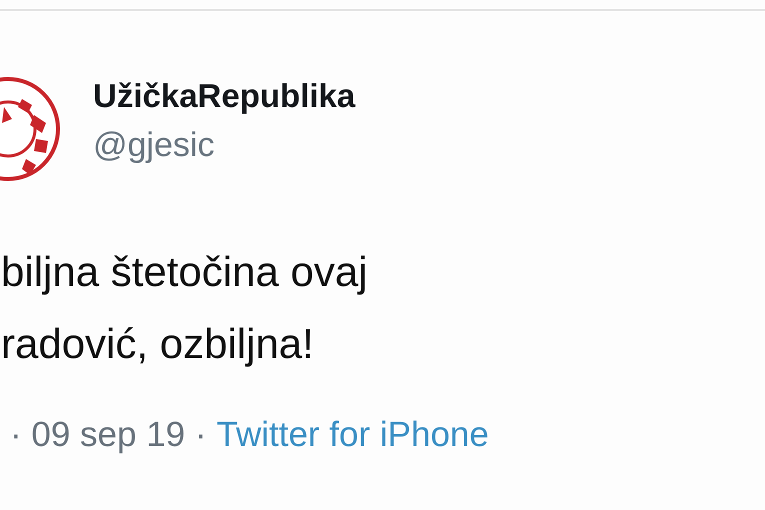  What do you see at coordinates (185, 272) in the screenshot?
I see `tweet-text: biljna štetočina ovaj` at bounding box center [185, 272].